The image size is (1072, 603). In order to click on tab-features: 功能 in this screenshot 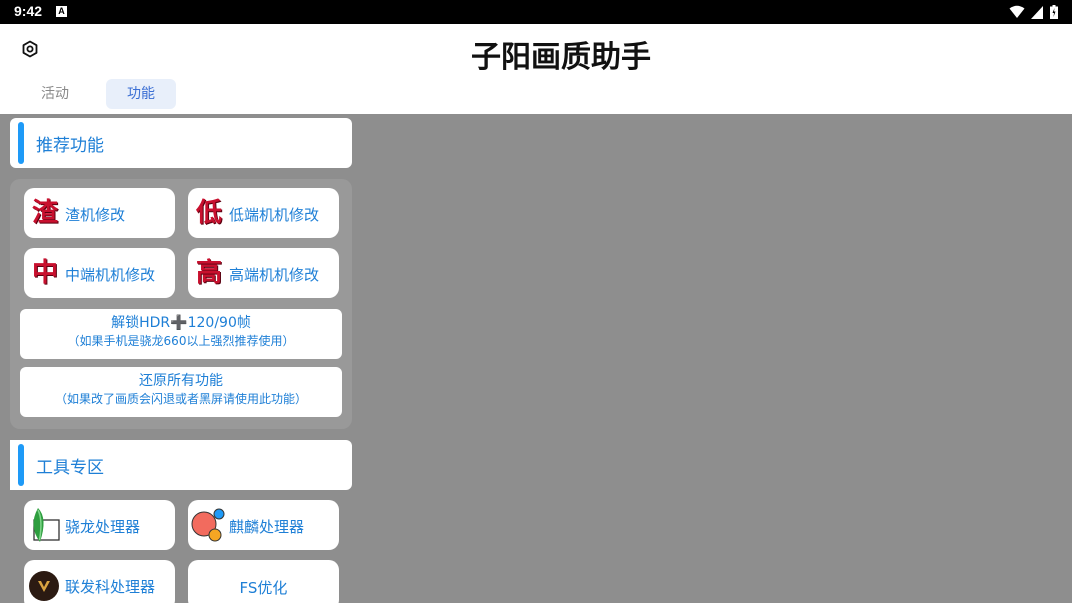, I will do `click(141, 94)`.